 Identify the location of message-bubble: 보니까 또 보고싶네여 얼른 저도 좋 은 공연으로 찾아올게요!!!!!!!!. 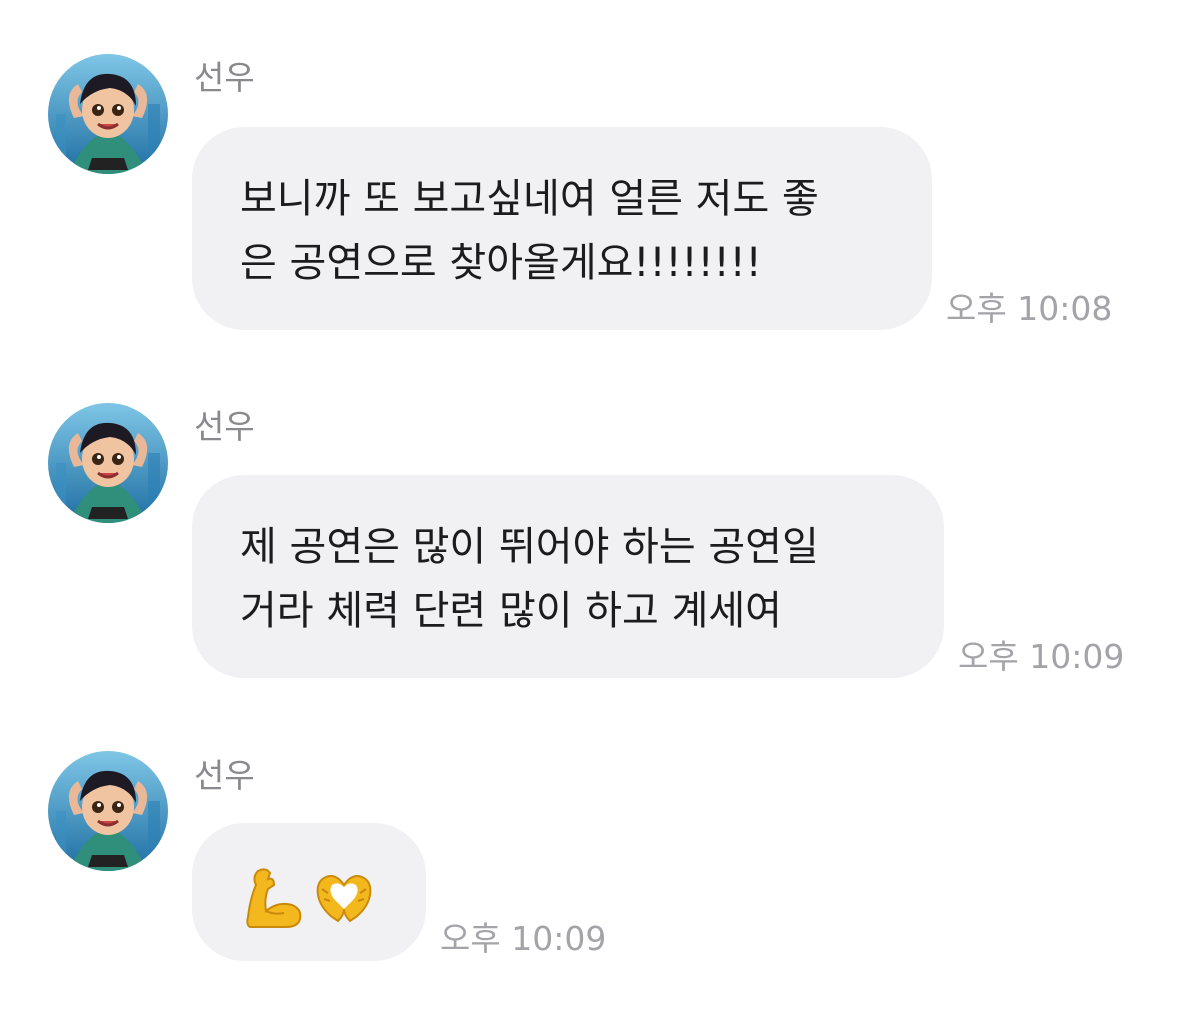
(562, 228).